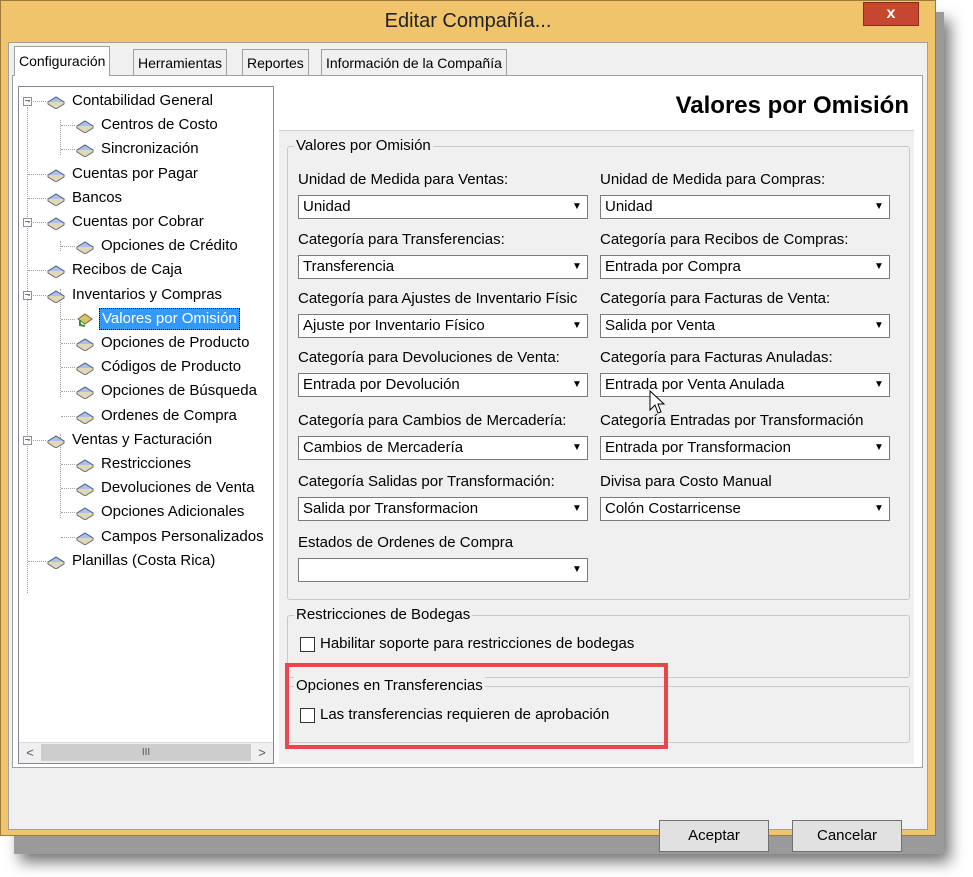  I want to click on scroll-thumb: III, so click(146, 752).